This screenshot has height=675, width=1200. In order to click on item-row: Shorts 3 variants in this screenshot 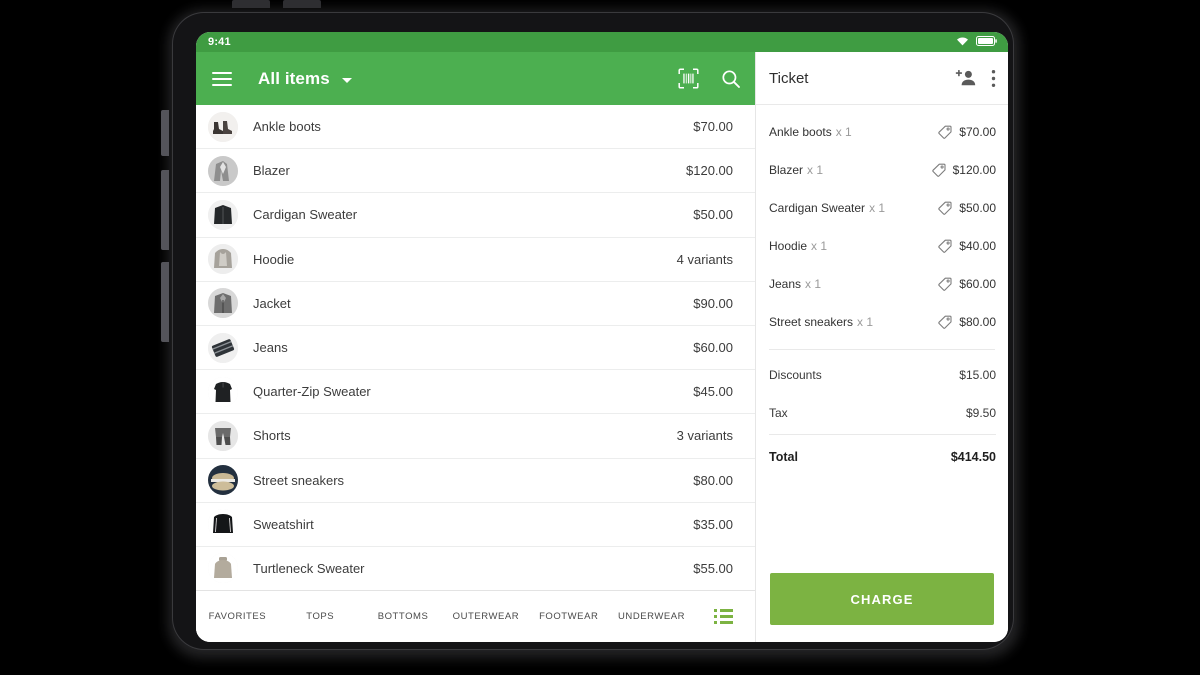, I will do `click(475, 436)`.